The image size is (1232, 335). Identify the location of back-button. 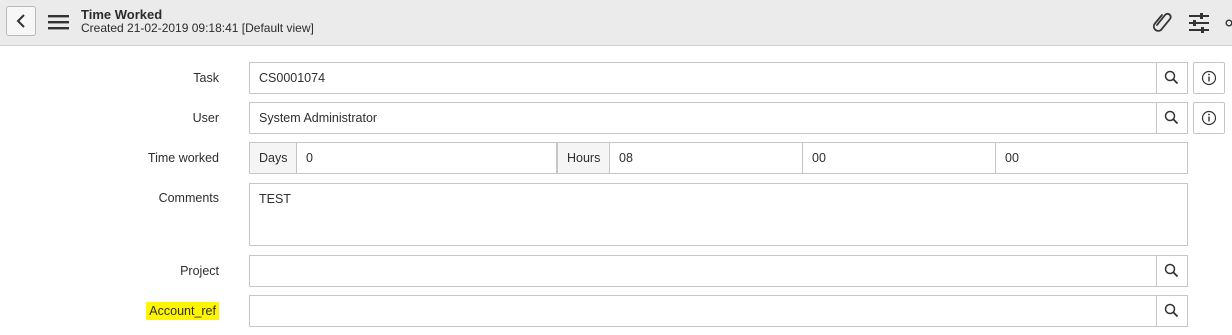
(21, 21).